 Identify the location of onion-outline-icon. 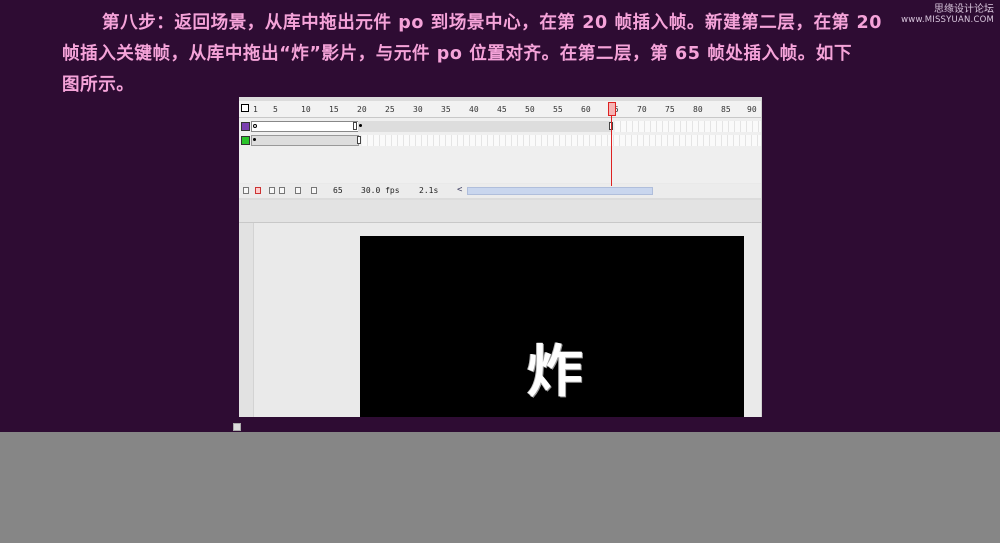
(282, 190).